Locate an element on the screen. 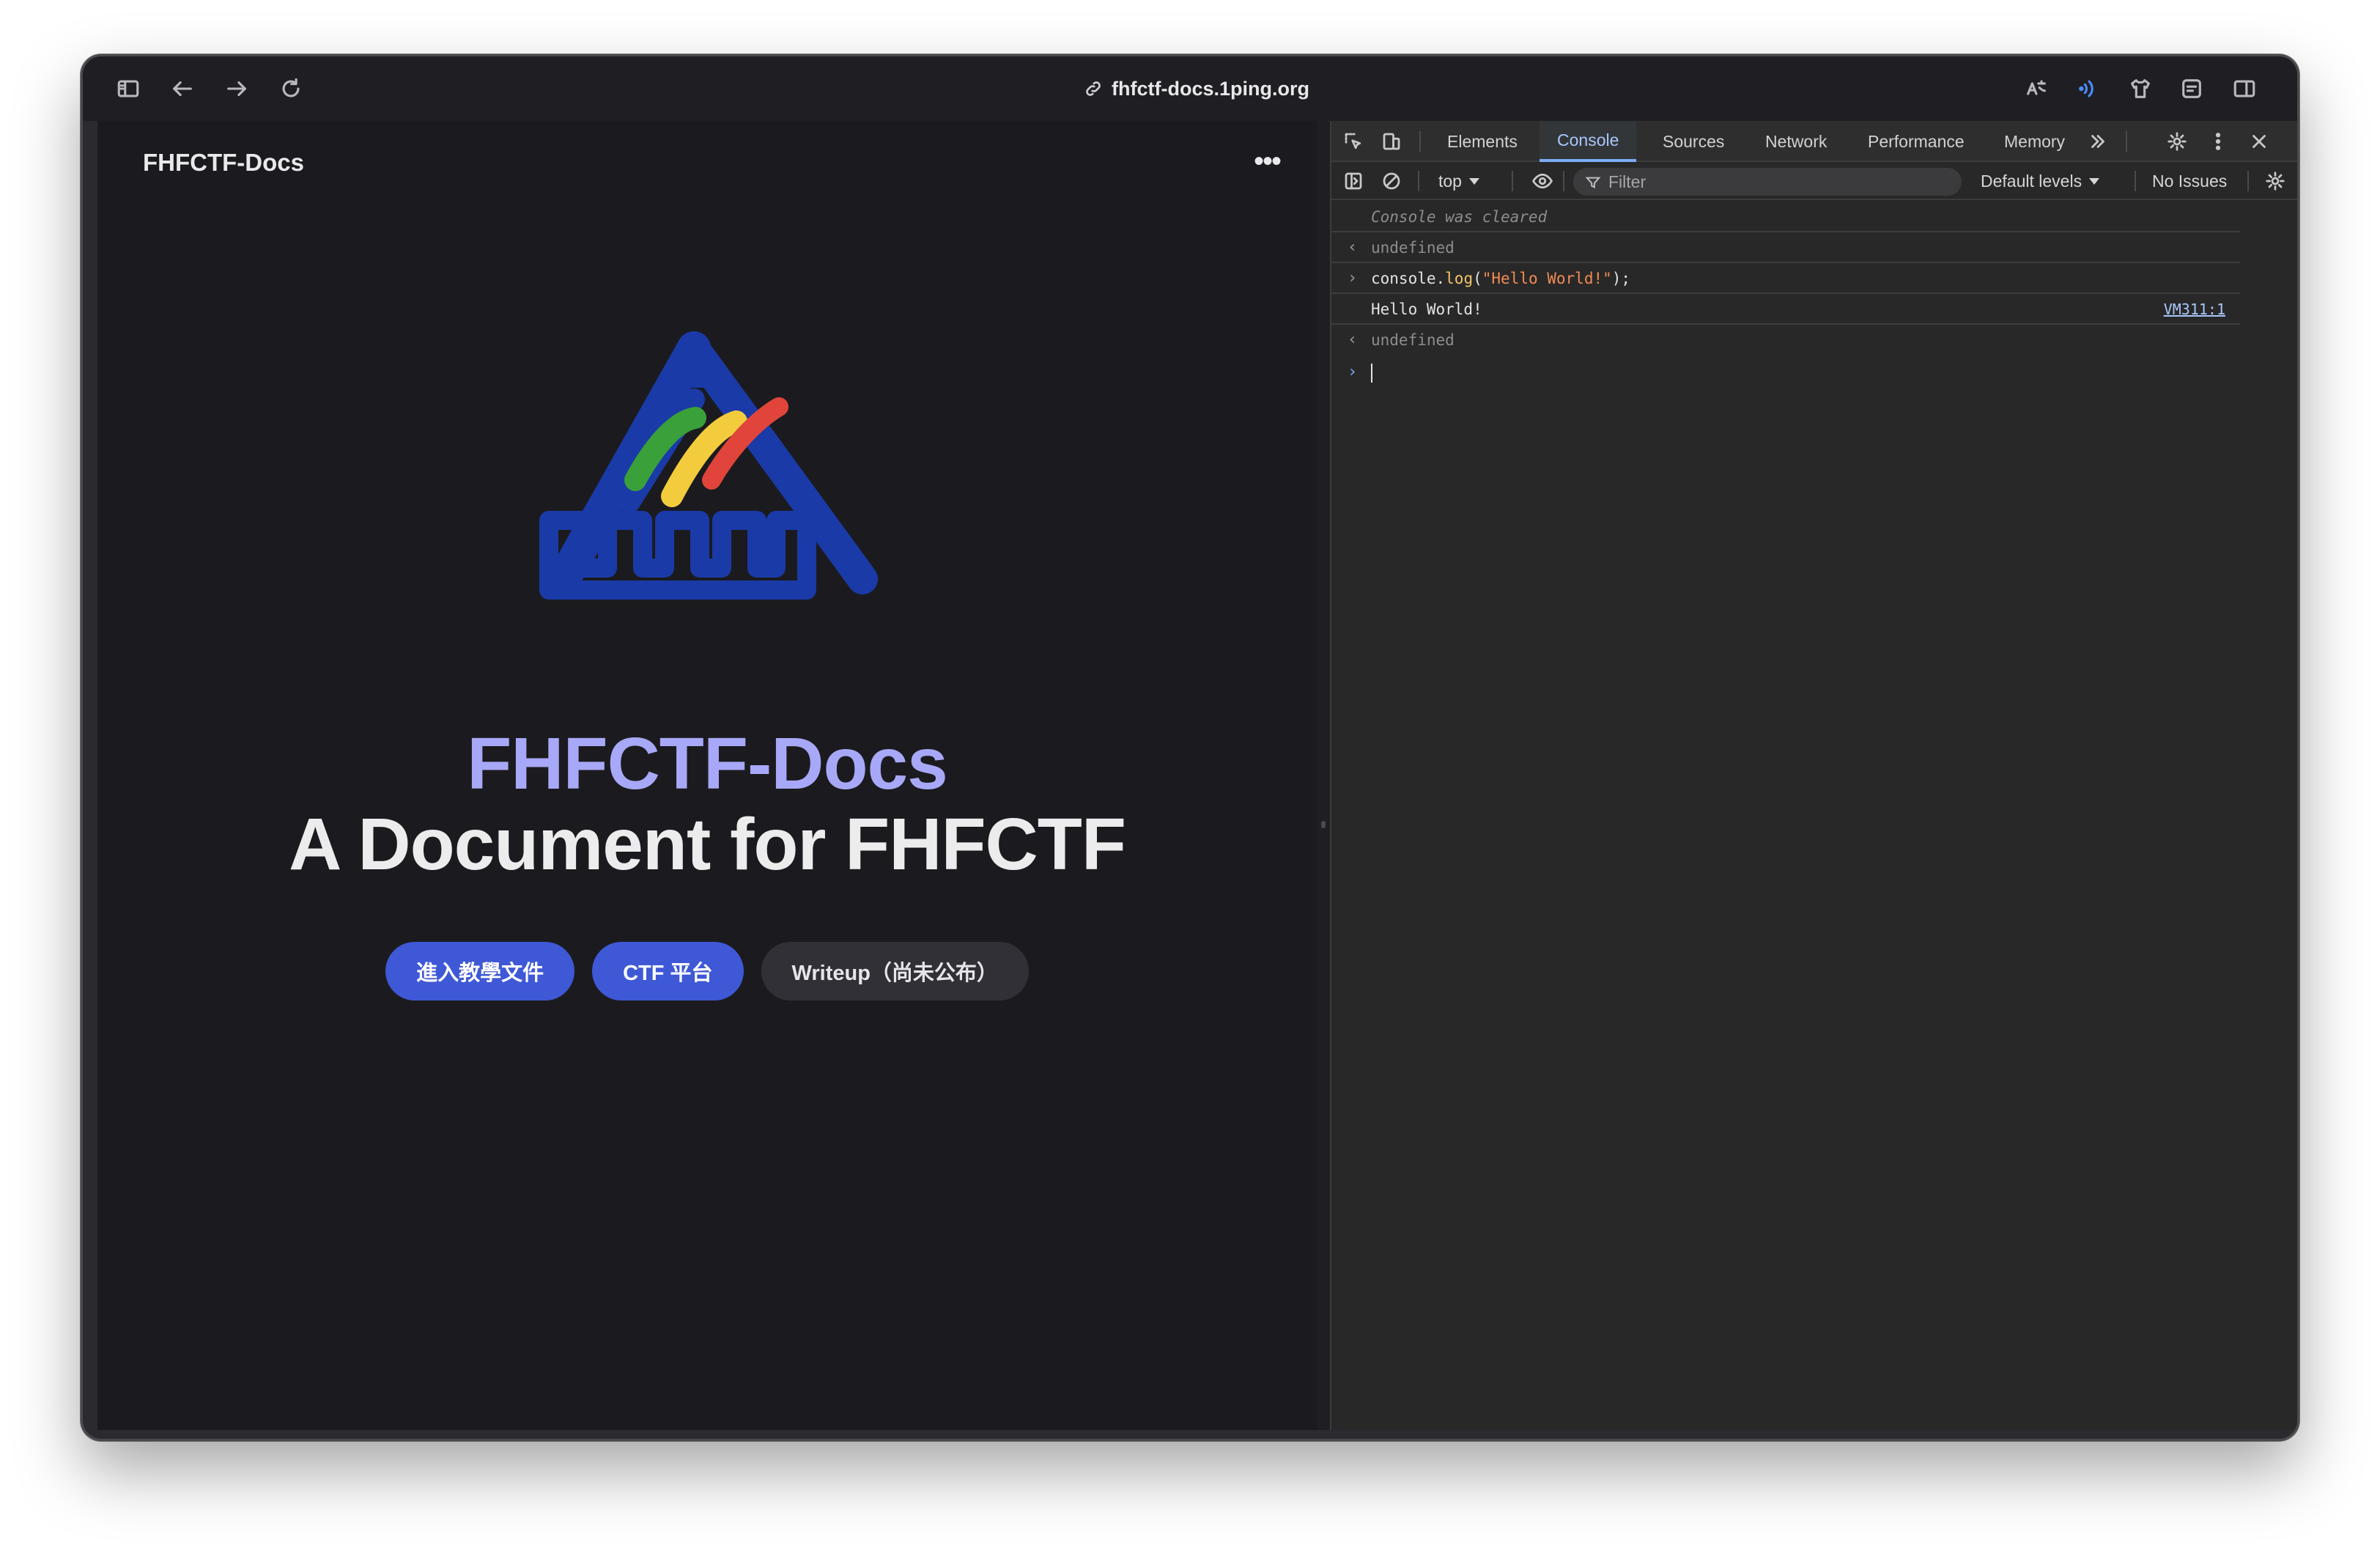  input-chevron-icon: › is located at coordinates (1353, 278).